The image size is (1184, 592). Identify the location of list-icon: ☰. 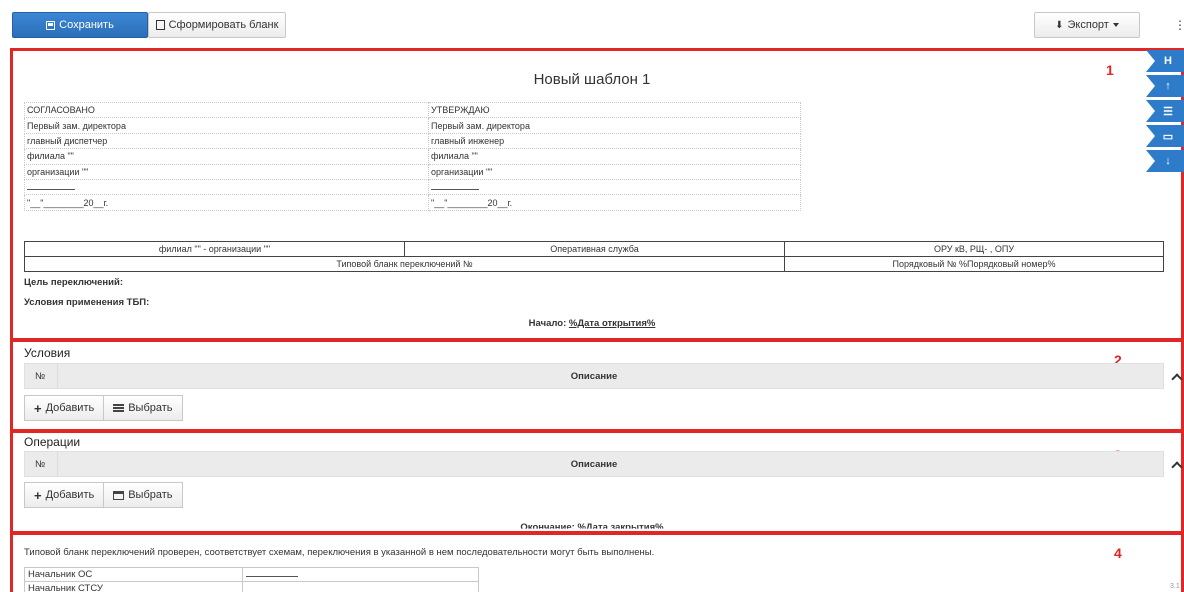
(1168, 111).